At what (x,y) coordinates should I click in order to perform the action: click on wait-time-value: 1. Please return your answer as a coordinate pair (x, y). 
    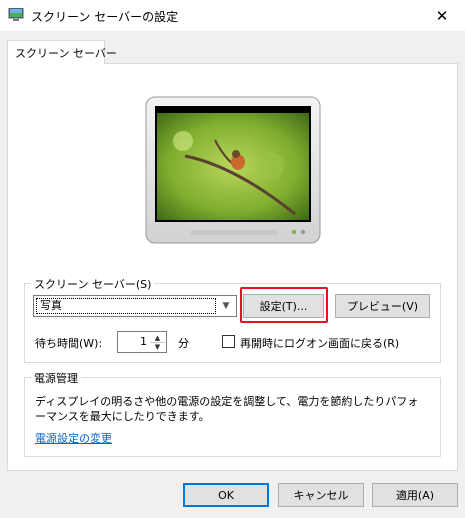
    Looking at the image, I should click on (143, 341).